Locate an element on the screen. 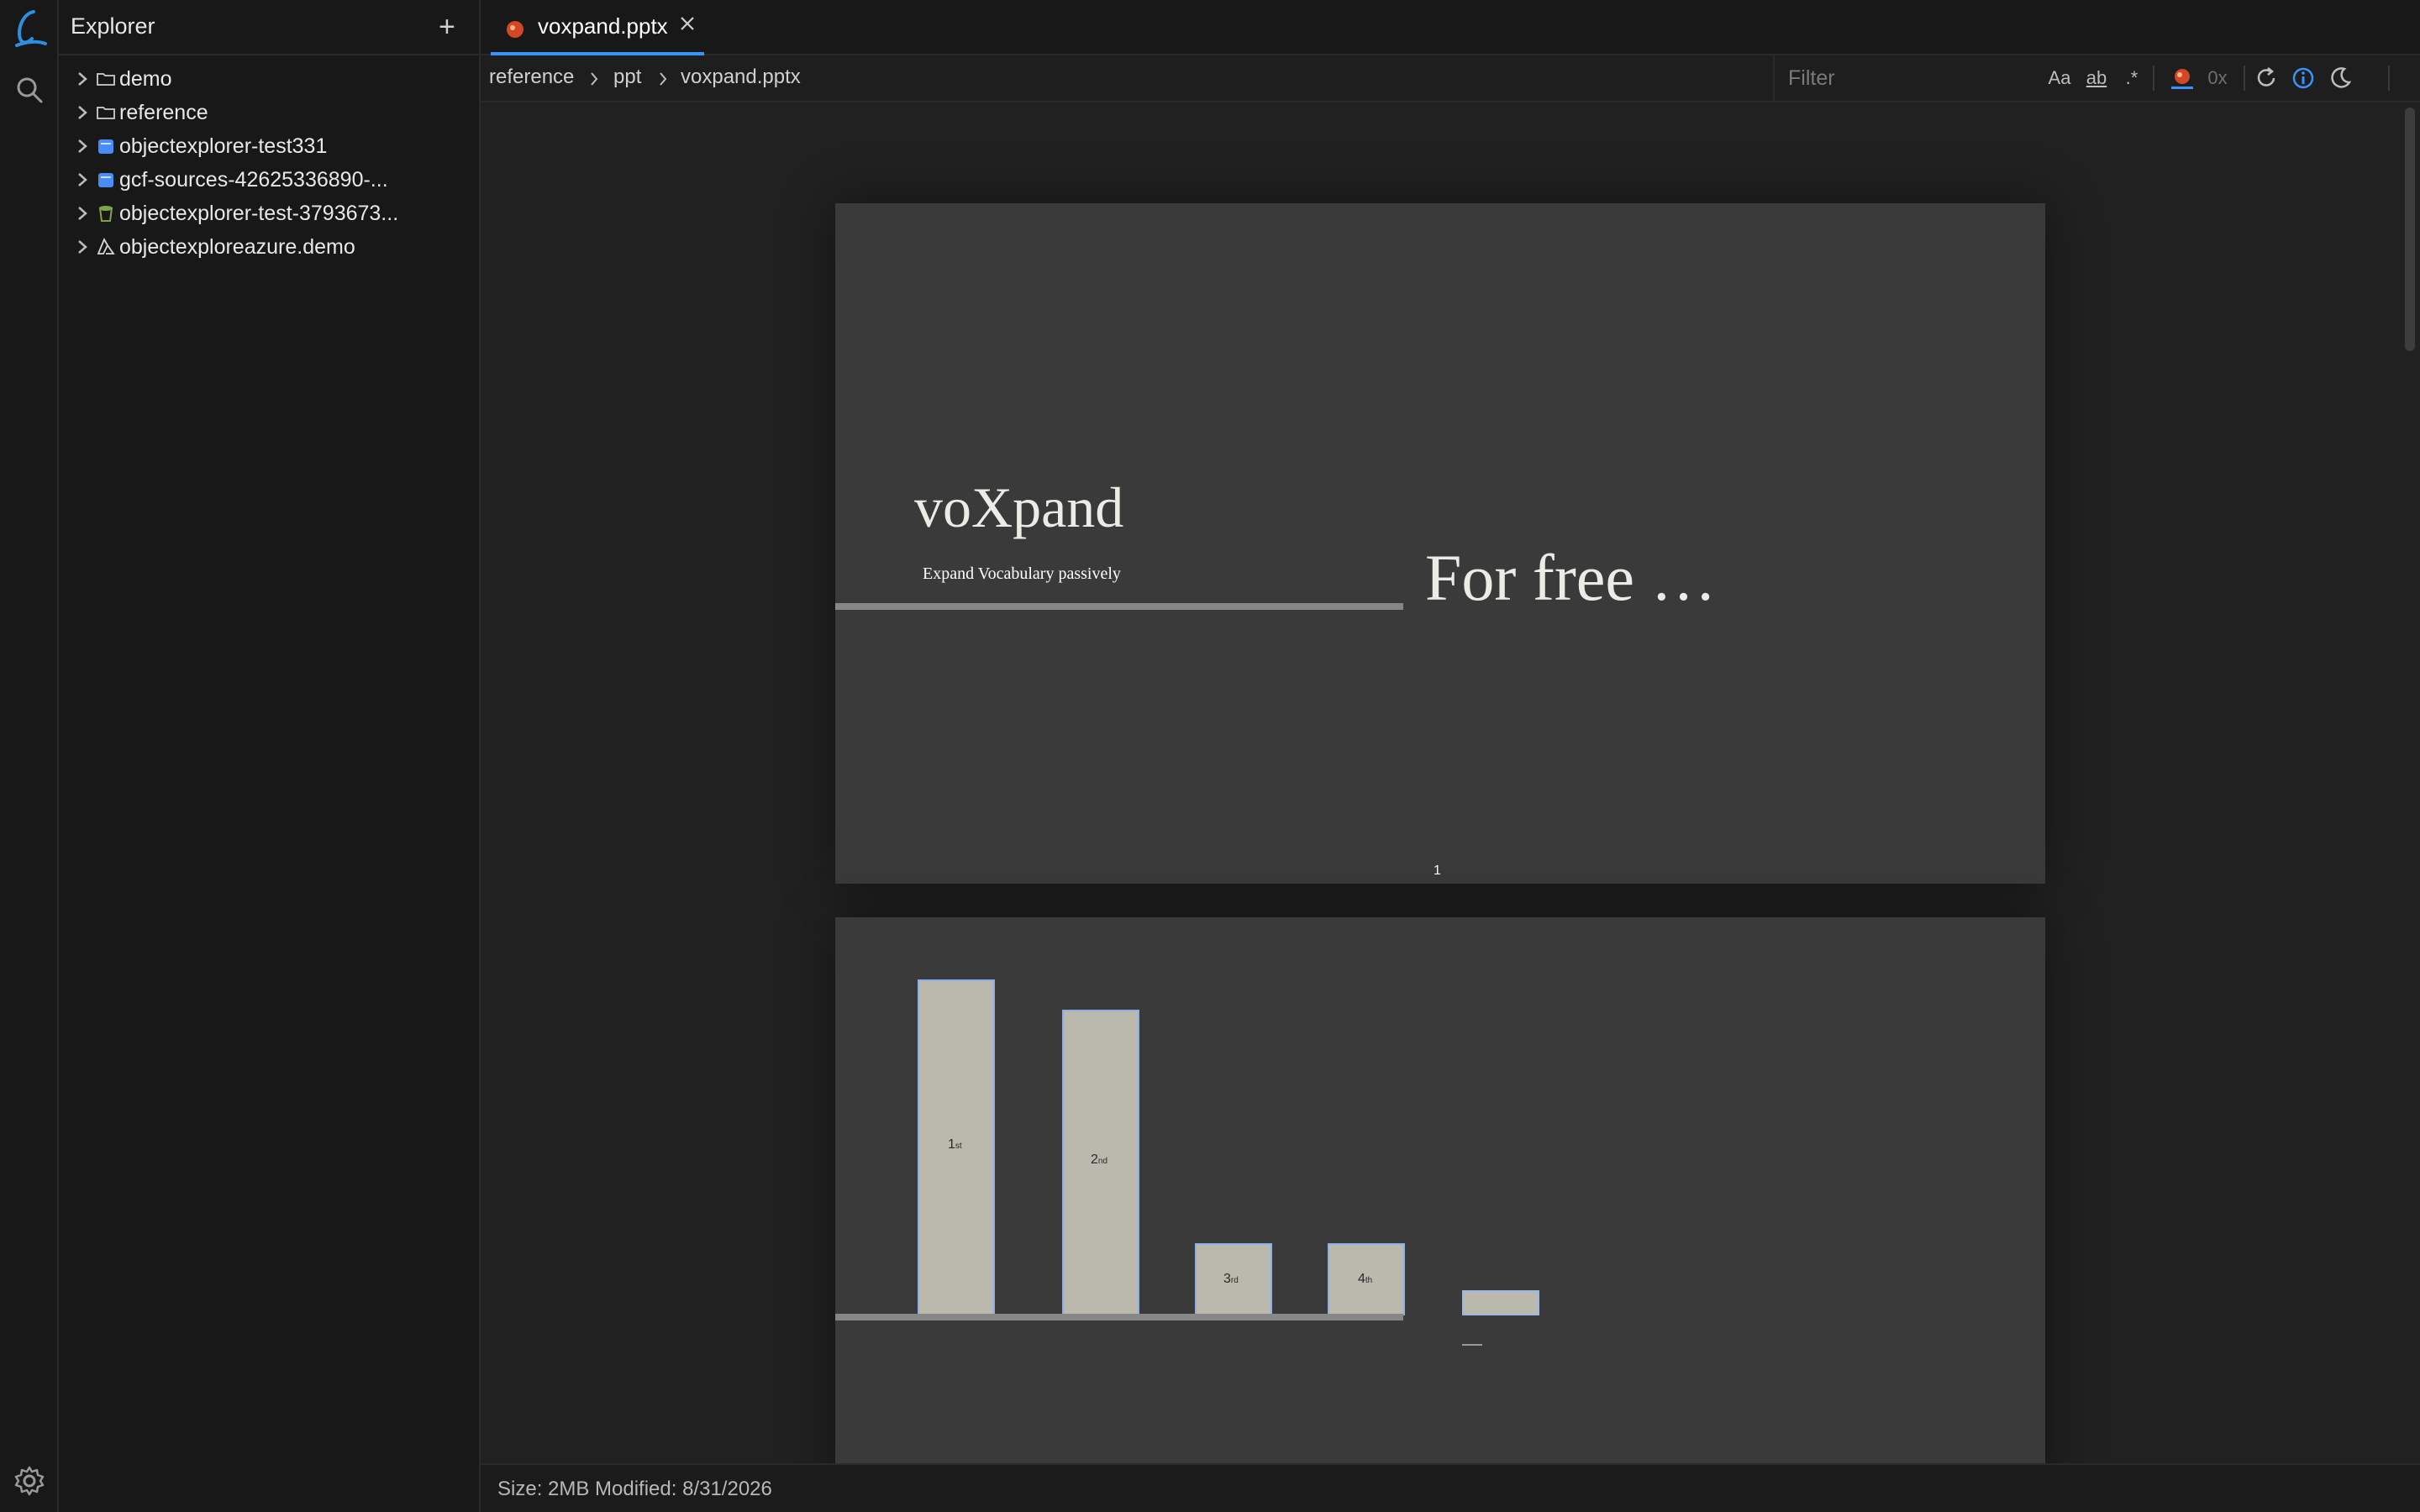 The image size is (2420, 1512). tab-label: voxpand.pptx is located at coordinates (603, 26).